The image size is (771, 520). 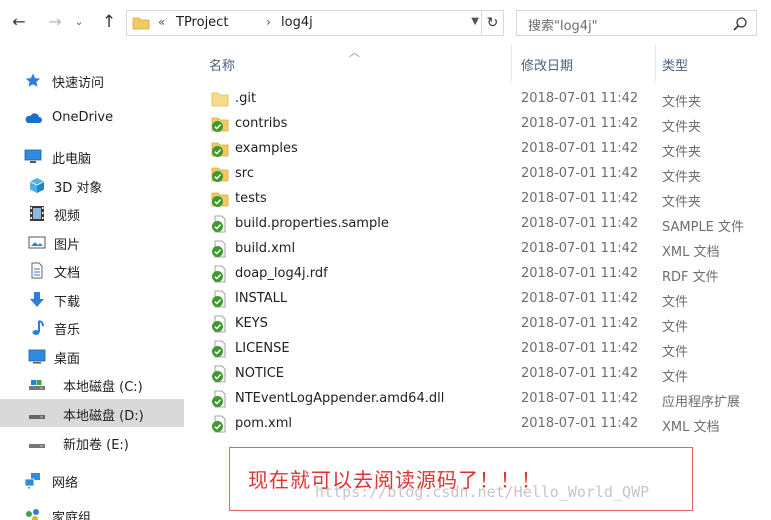 What do you see at coordinates (260, 373) in the screenshot?
I see `file-name: NOTICE` at bounding box center [260, 373].